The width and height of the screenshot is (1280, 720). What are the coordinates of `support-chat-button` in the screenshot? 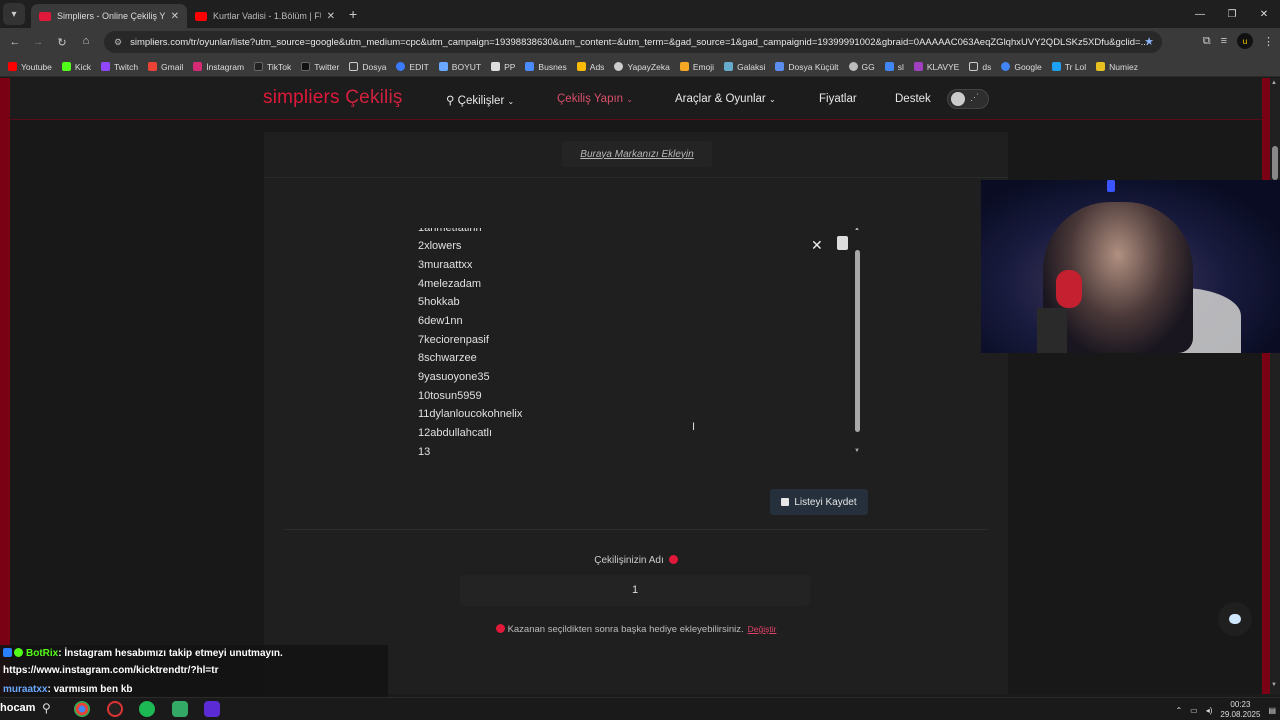 It's located at (1235, 619).